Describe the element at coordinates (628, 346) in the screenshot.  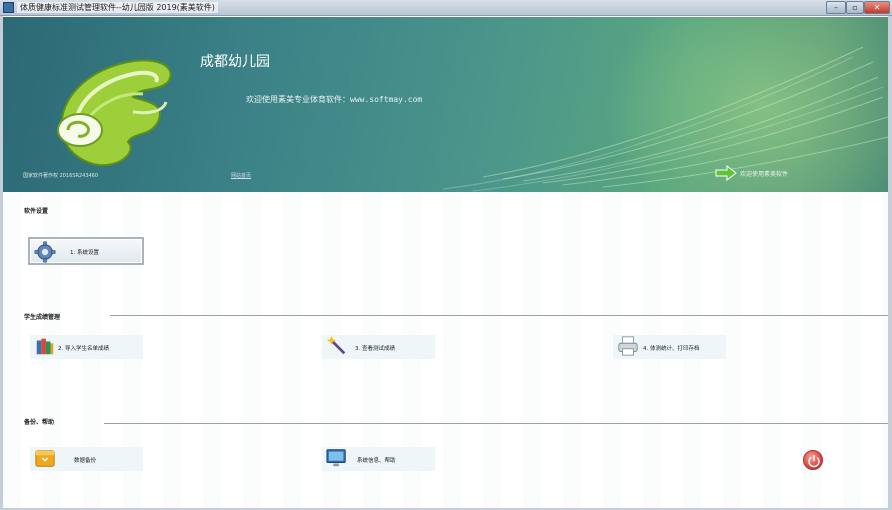
I see `printer-icon` at that location.